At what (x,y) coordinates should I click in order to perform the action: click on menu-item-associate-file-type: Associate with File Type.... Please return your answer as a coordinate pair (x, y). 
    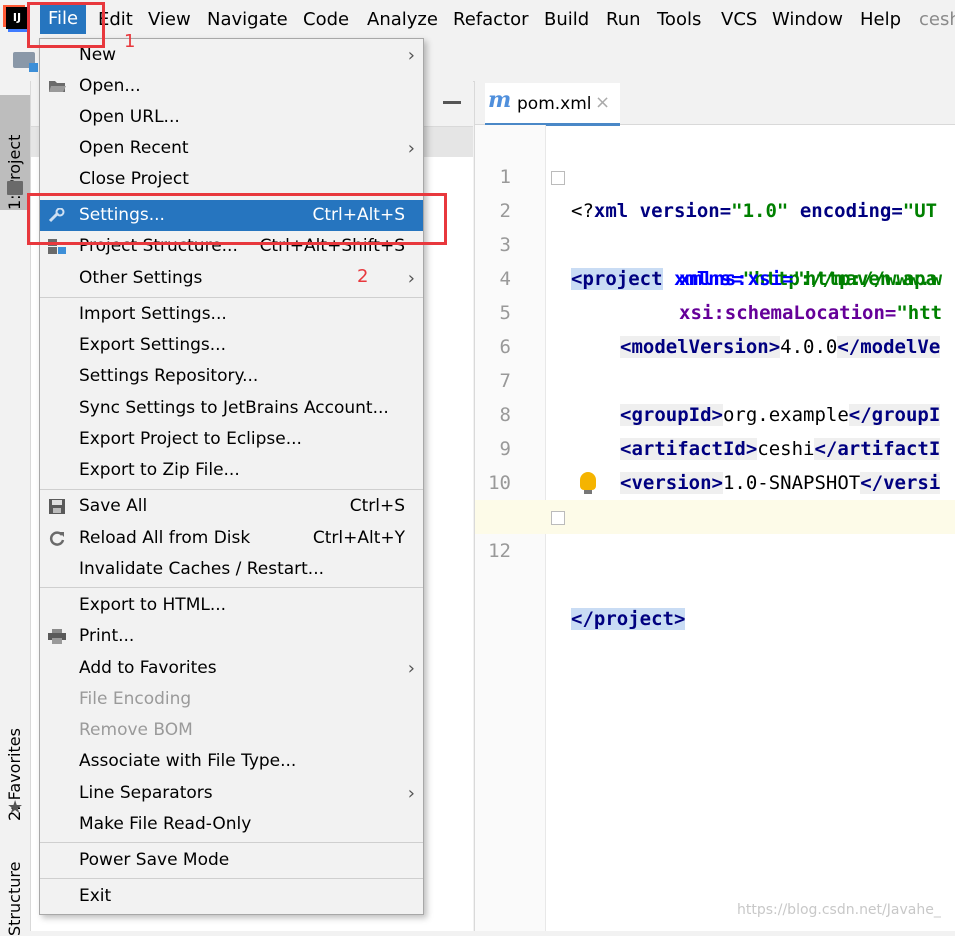
    Looking at the image, I should click on (231, 761).